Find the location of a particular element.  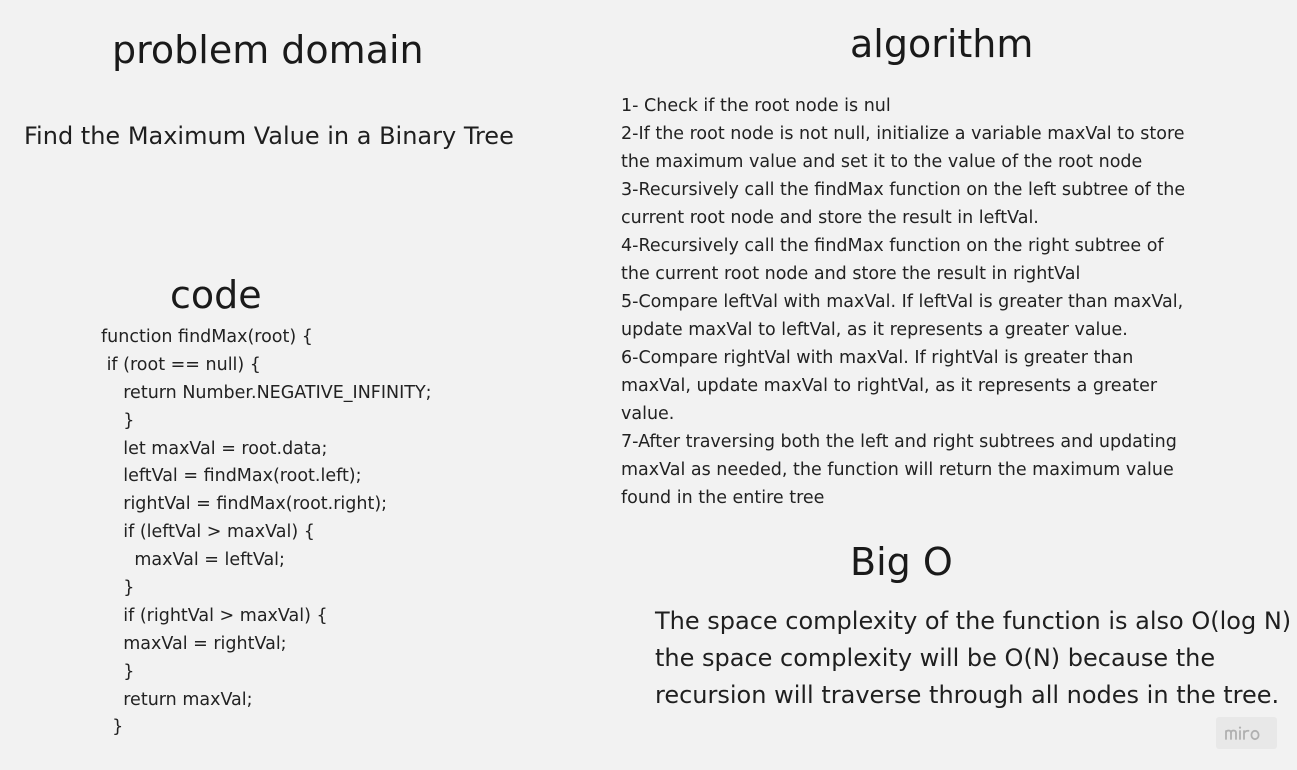

code-line: leftVal = findMax(root.left); is located at coordinates (231, 476).